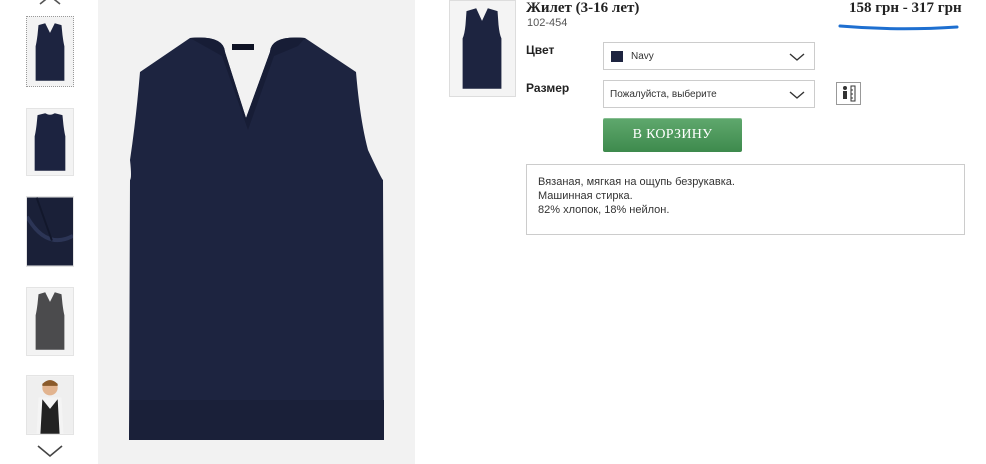  I want to click on description-line: Вязаная, мягкая на ощупь безрукавка., so click(636, 182).